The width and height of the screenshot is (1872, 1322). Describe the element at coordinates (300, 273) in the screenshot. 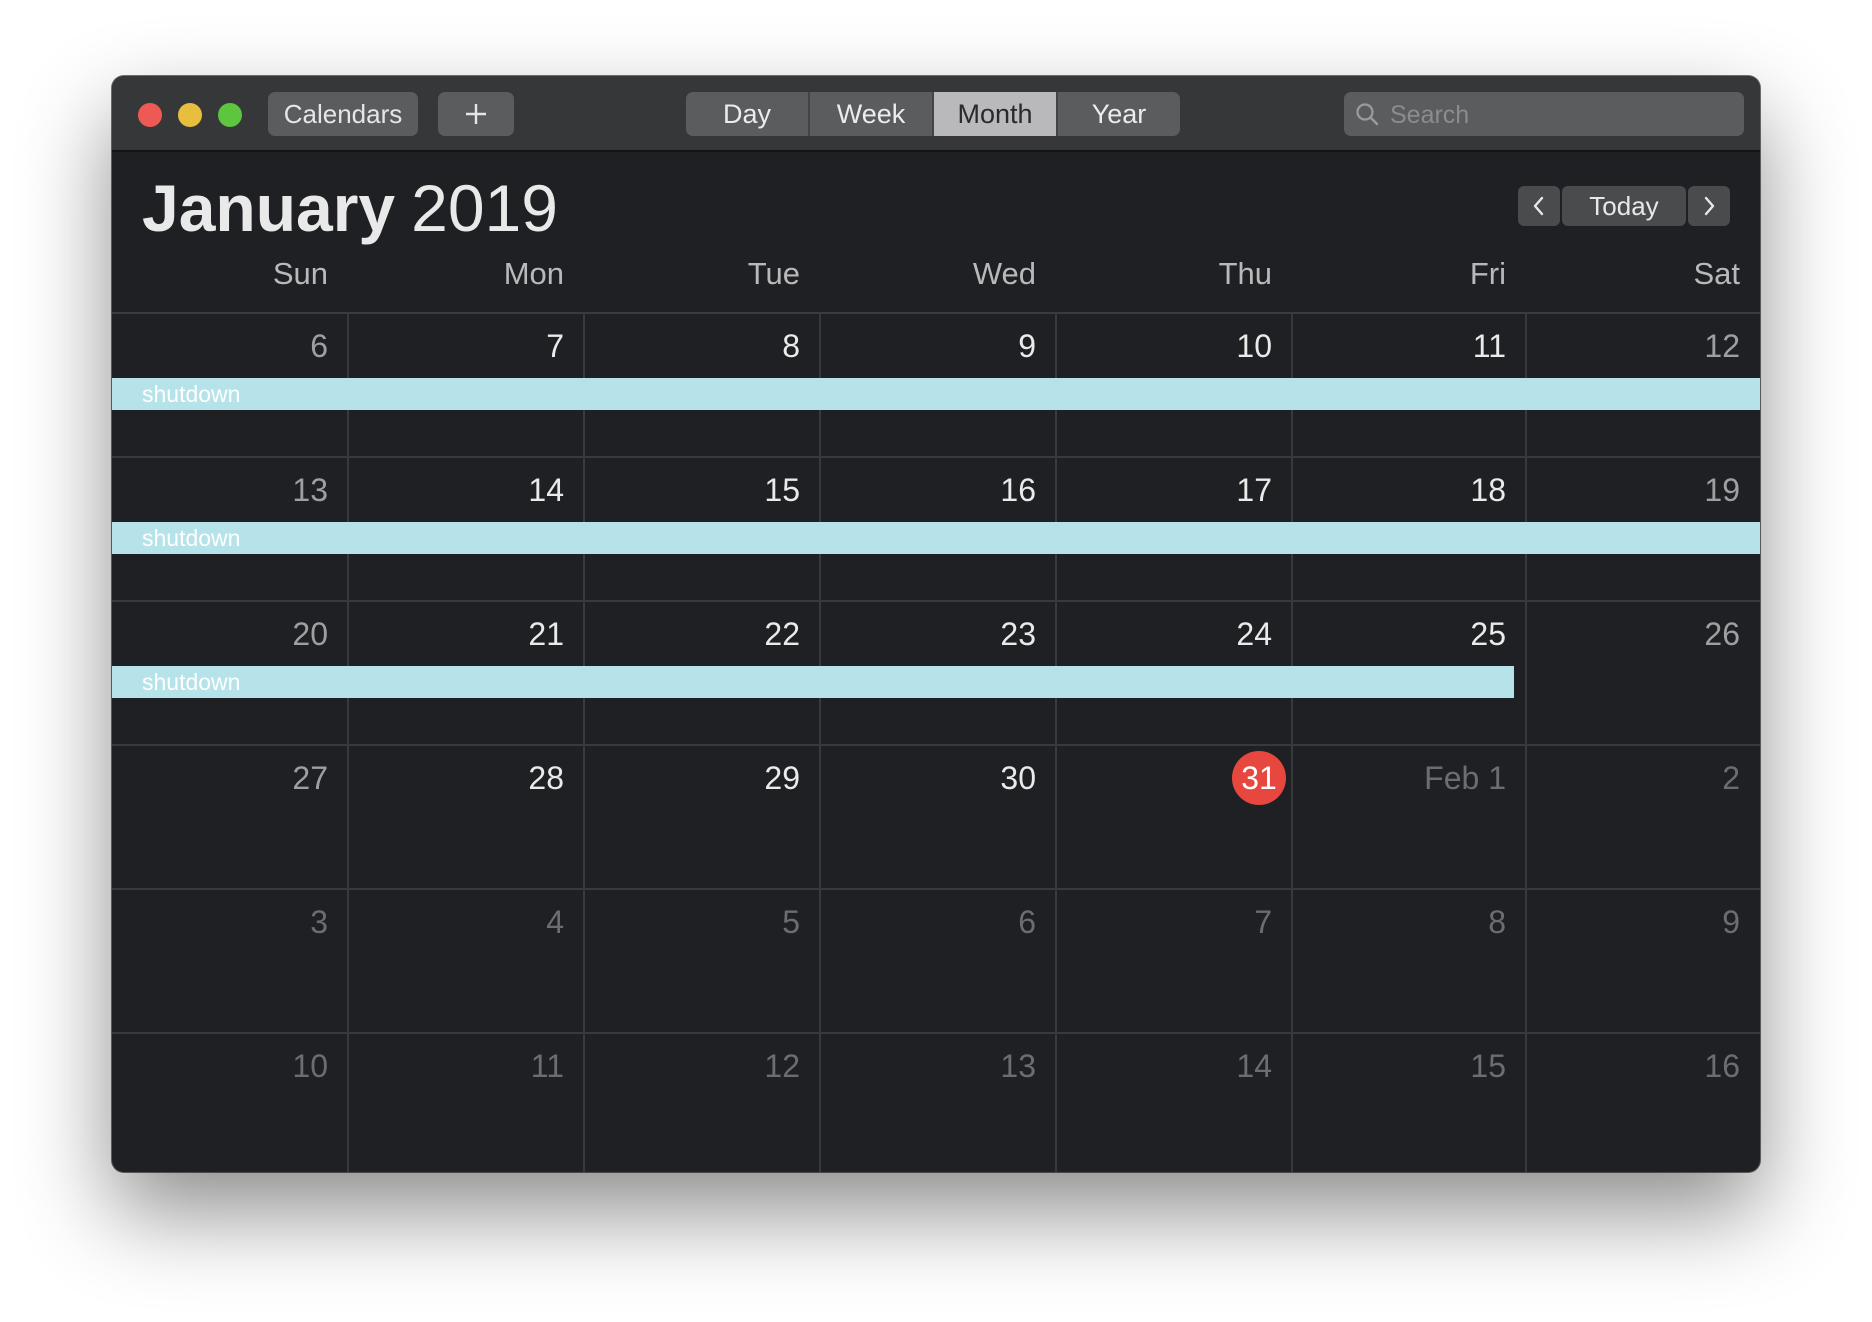

I see `weekday-label: Sun` at that location.